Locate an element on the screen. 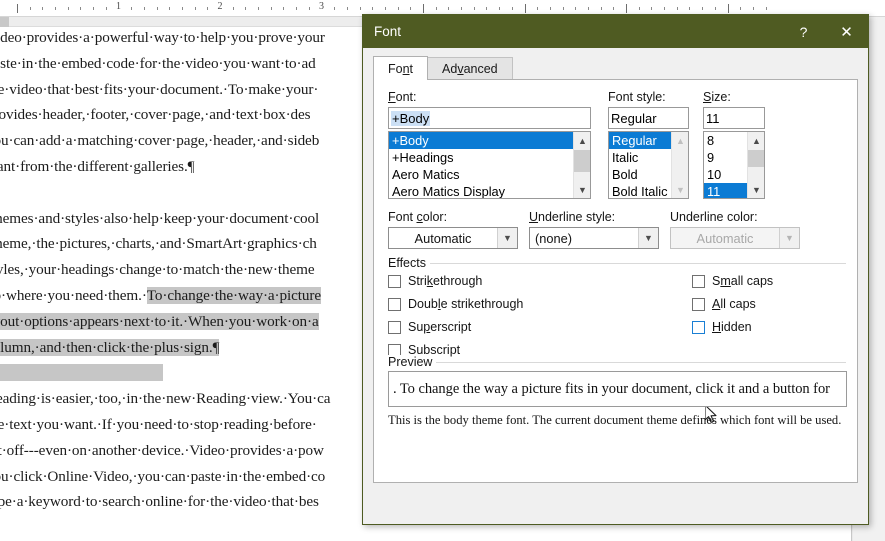 The image size is (885, 541). checkbox-label: Small caps is located at coordinates (743, 281).